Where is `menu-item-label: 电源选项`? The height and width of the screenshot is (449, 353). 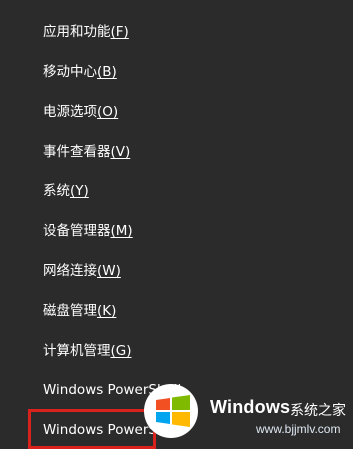 menu-item-label: 电源选项 is located at coordinates (70, 112).